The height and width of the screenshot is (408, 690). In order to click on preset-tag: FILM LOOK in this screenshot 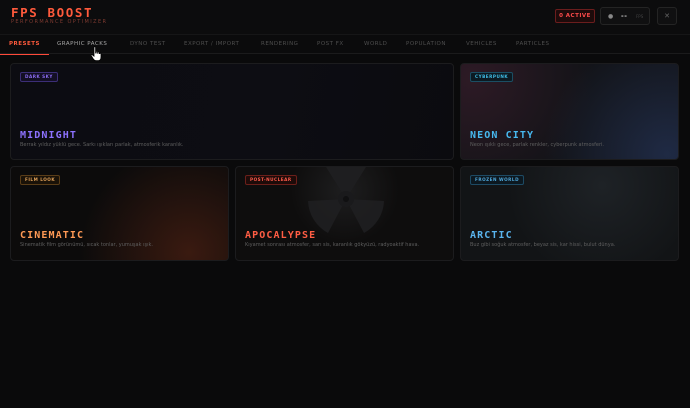, I will do `click(40, 180)`.